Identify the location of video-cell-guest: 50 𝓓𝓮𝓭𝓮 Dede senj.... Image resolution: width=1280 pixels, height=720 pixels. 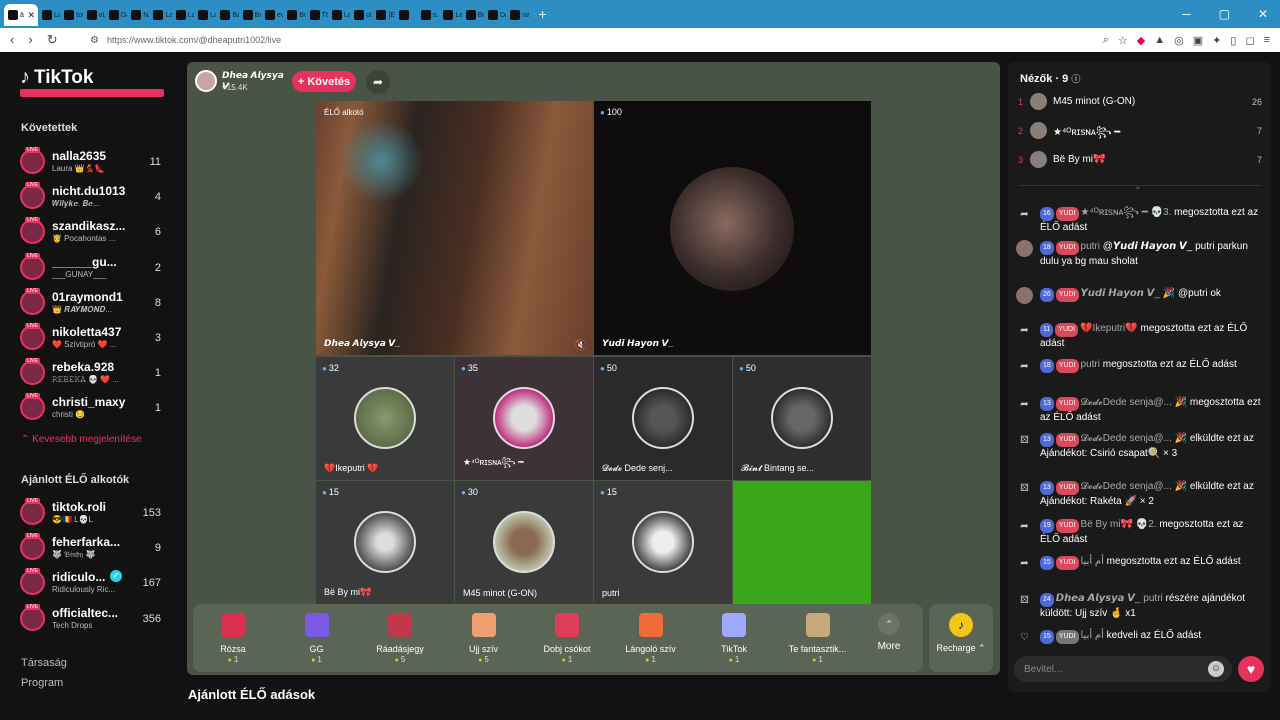
(663, 418).